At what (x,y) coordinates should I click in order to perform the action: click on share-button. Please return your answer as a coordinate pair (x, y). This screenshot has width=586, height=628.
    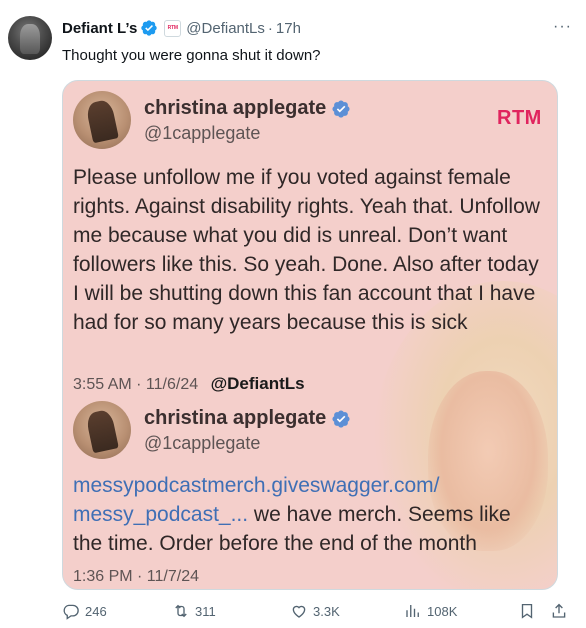
    Looking at the image, I should click on (561, 611).